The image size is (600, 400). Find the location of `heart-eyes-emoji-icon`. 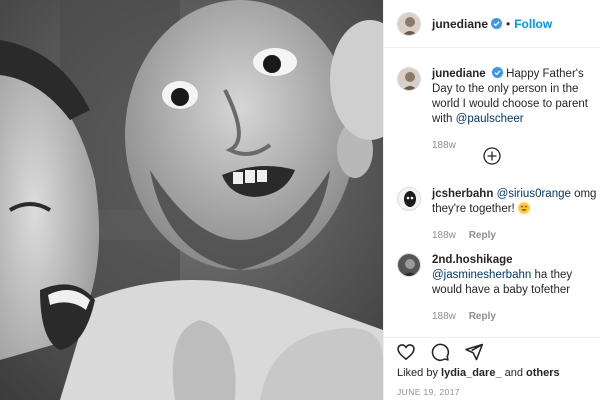

heart-eyes-emoji-icon is located at coordinates (524, 208).